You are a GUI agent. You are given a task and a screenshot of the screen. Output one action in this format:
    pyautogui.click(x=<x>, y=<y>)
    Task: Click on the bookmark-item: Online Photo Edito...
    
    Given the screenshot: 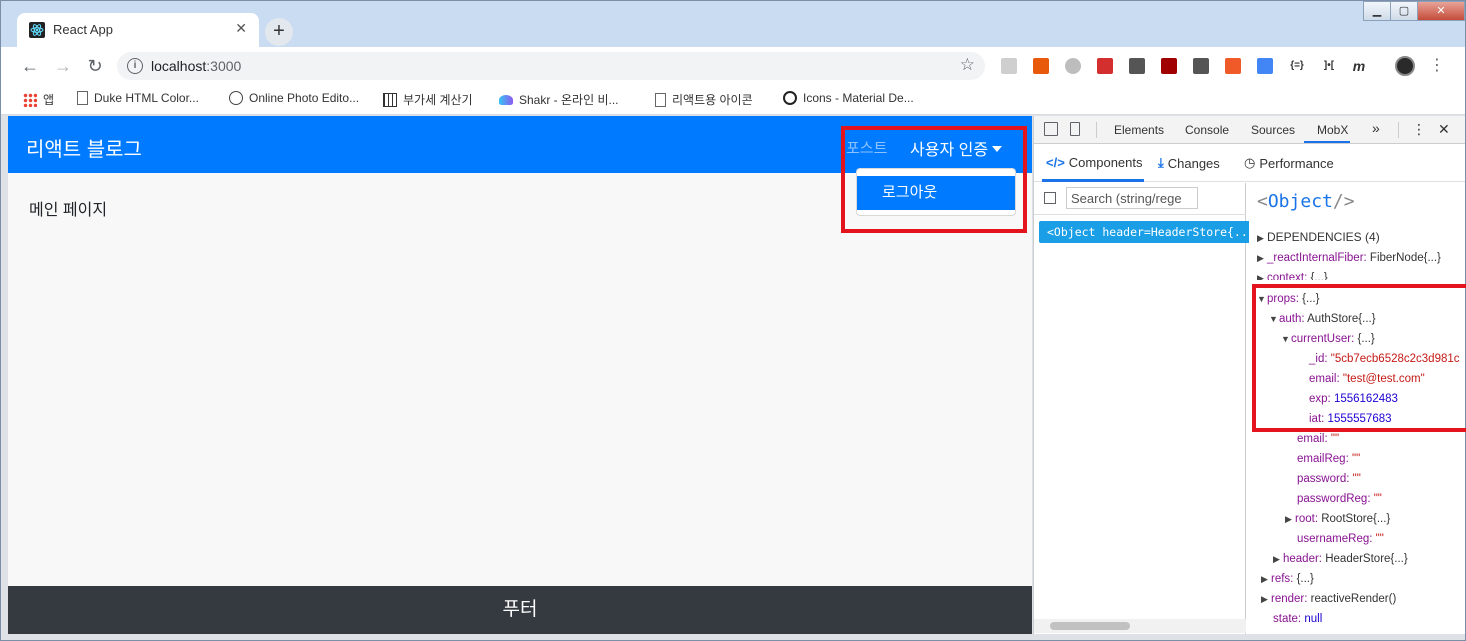 What is the action you would take?
    pyautogui.click(x=294, y=98)
    